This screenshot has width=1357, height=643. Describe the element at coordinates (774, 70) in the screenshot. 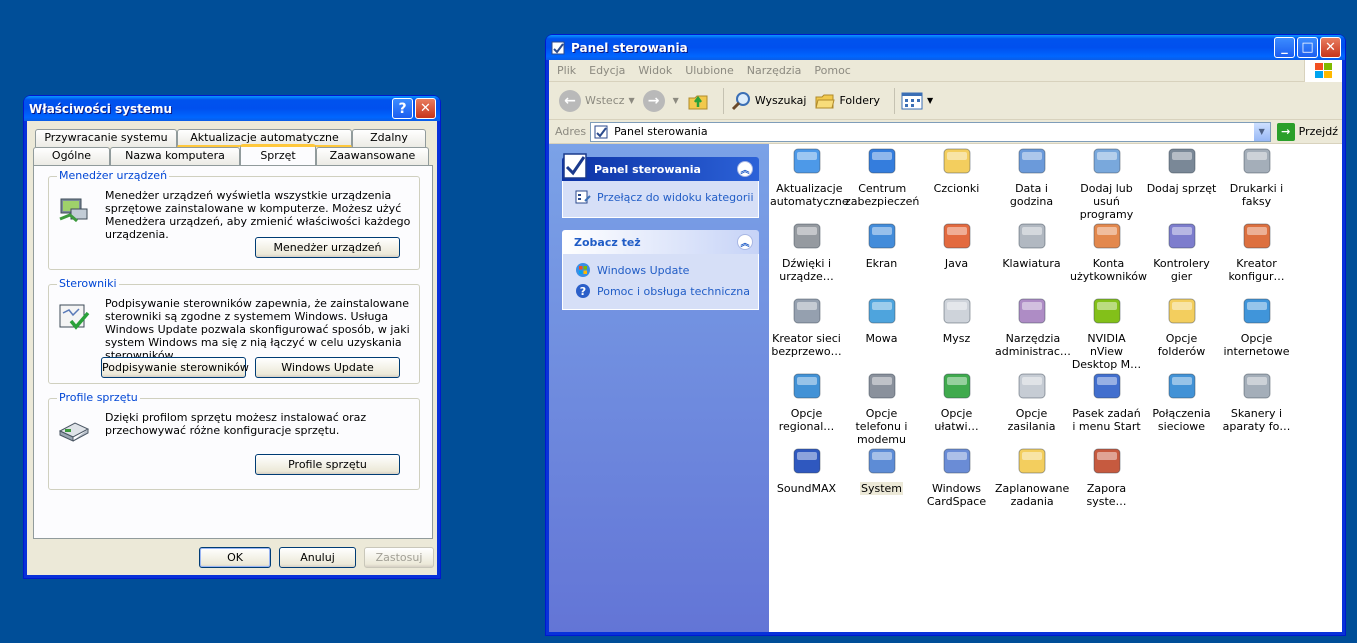

I see `menu-tools: Narzędzia` at that location.